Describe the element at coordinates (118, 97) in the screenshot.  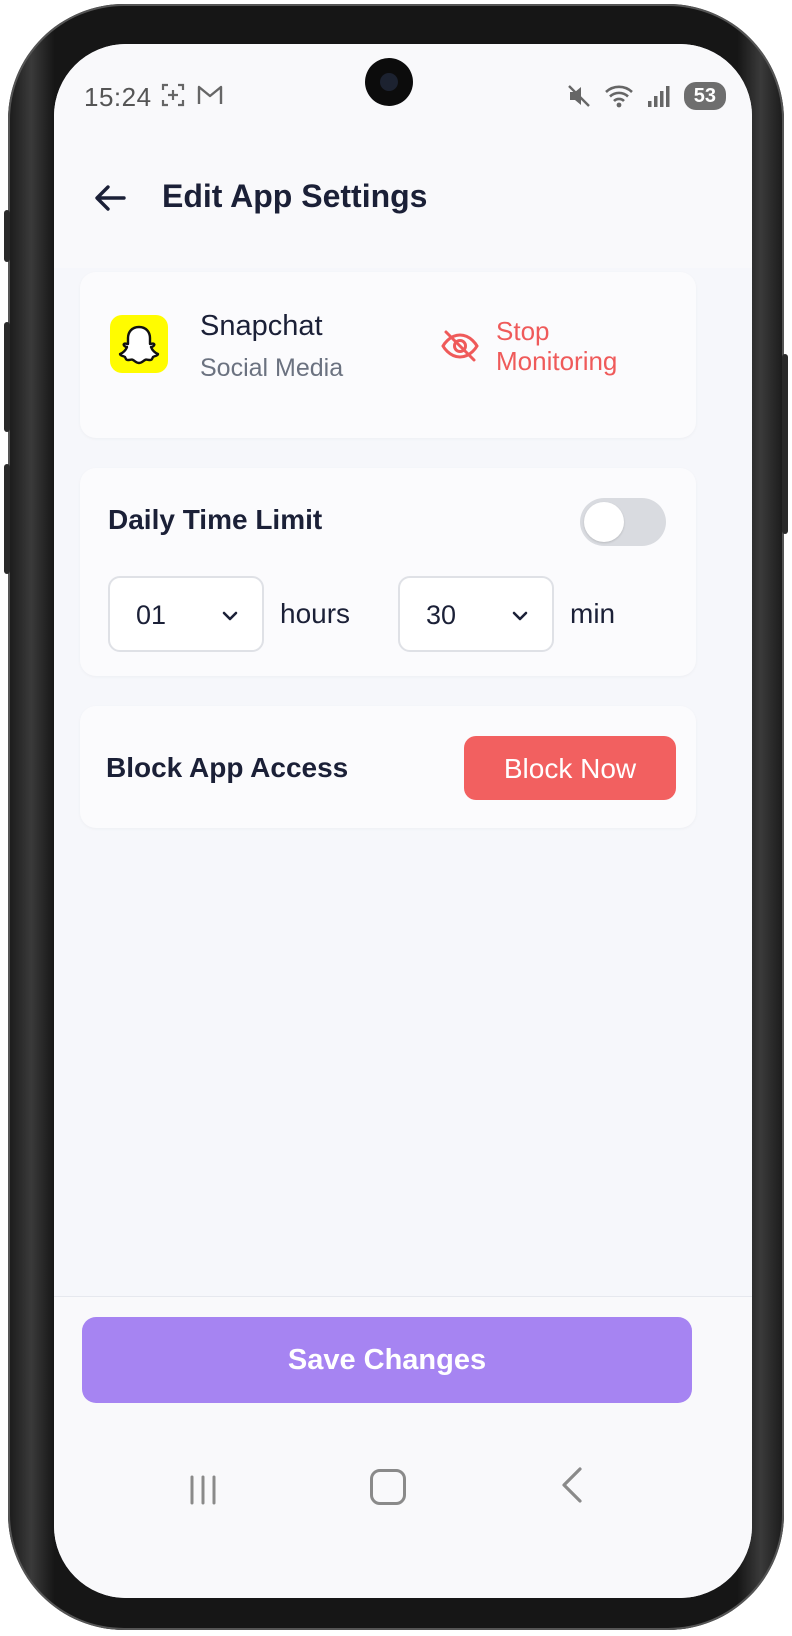
I see `status-time: 15:24` at that location.